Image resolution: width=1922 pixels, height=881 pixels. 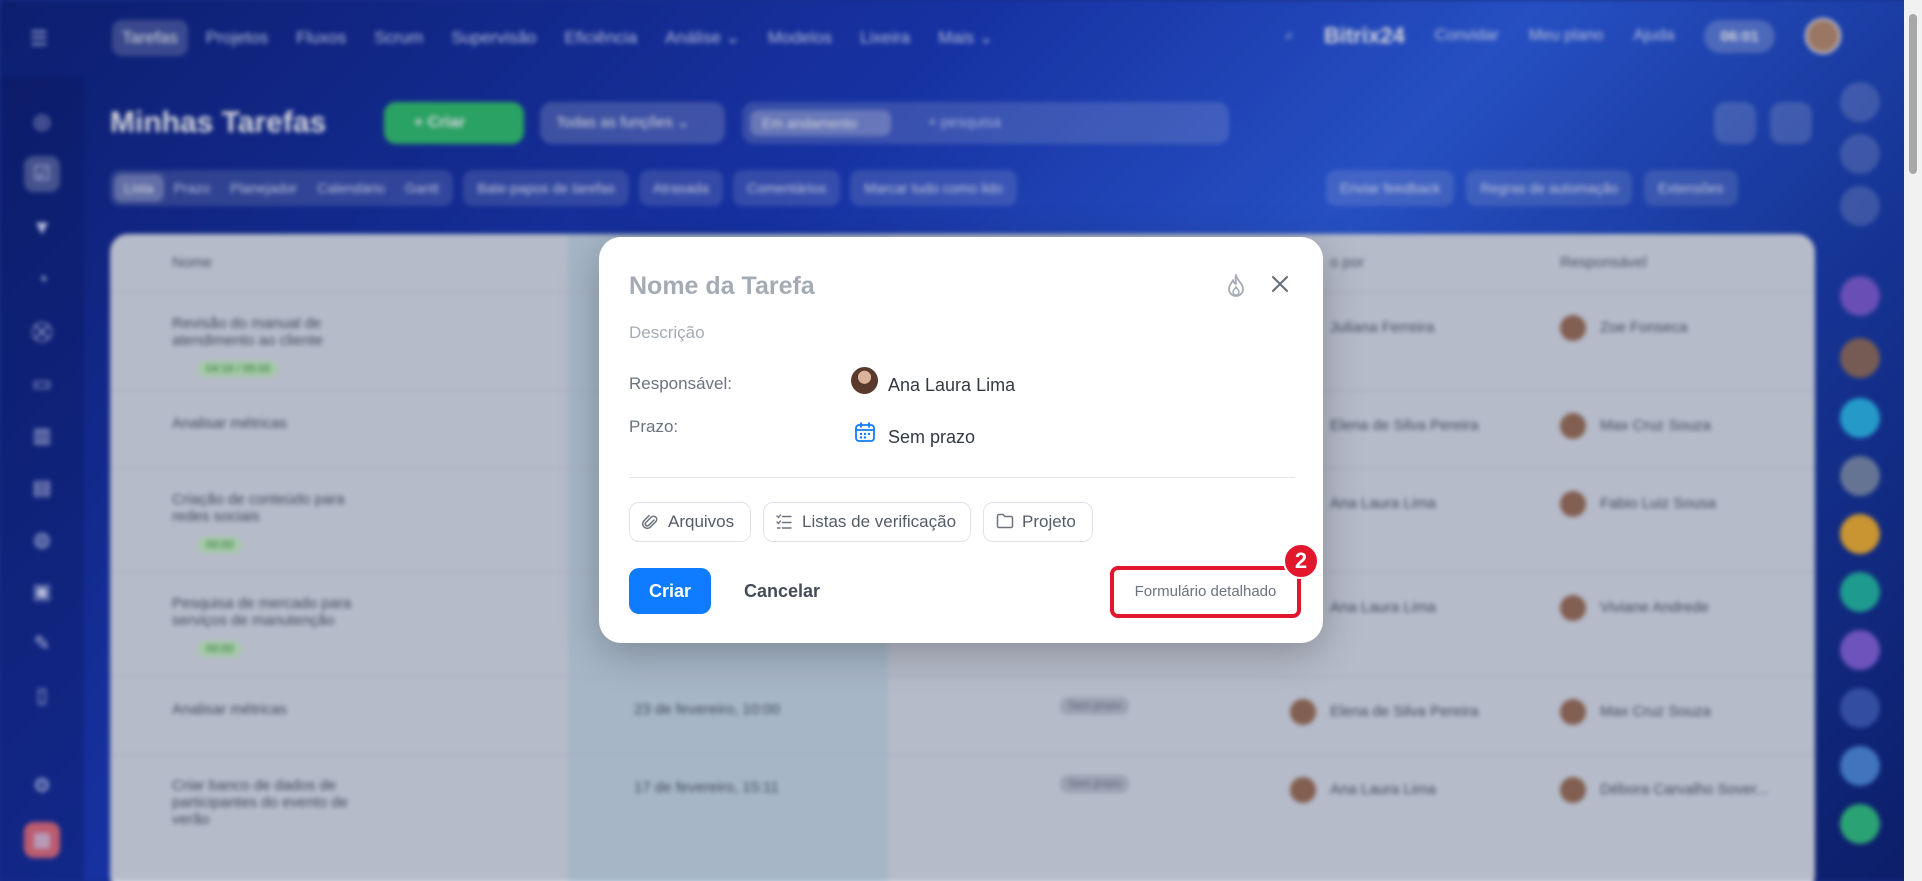 What do you see at coordinates (670, 591) in the screenshot?
I see `create-button: Criar` at bounding box center [670, 591].